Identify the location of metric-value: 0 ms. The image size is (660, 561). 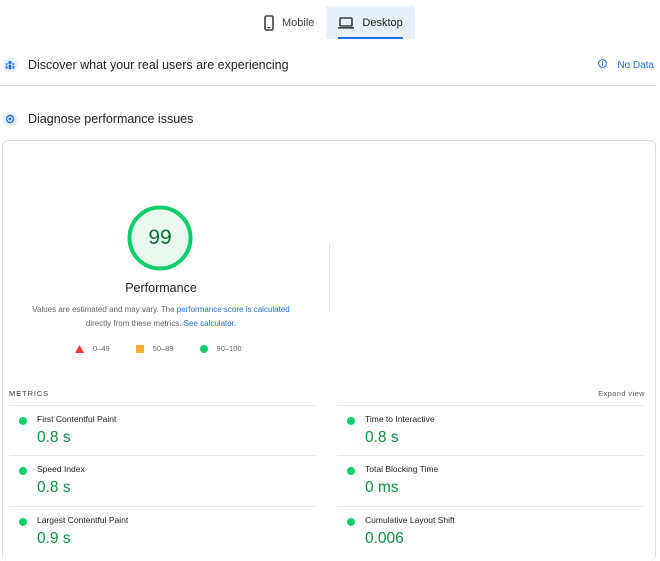
(382, 487).